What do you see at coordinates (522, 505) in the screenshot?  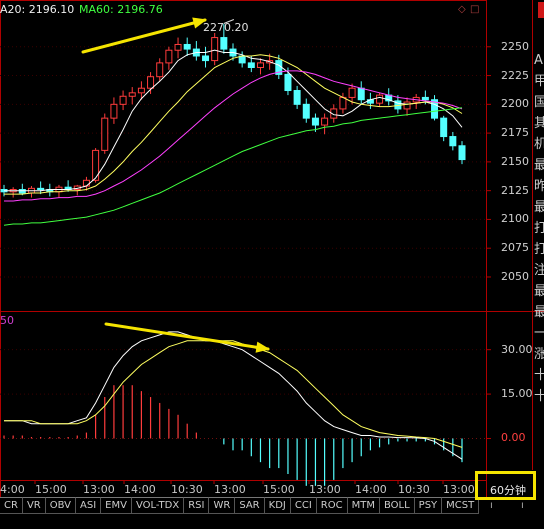 I see `scroll-right-icon: ı` at bounding box center [522, 505].